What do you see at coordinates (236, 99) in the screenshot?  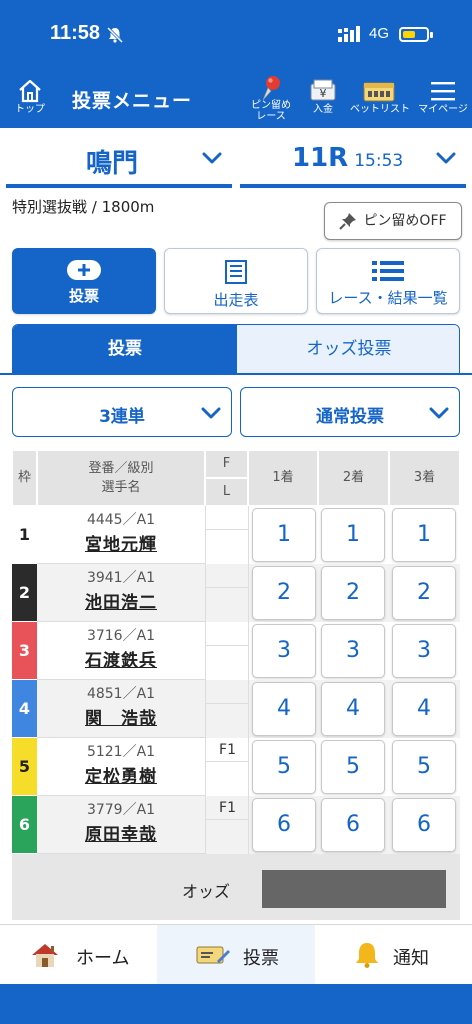 I see `app-bar: トップ 投票メニュー ピン留め レース ¥ 入金 ベットリスト マイページ` at bounding box center [236, 99].